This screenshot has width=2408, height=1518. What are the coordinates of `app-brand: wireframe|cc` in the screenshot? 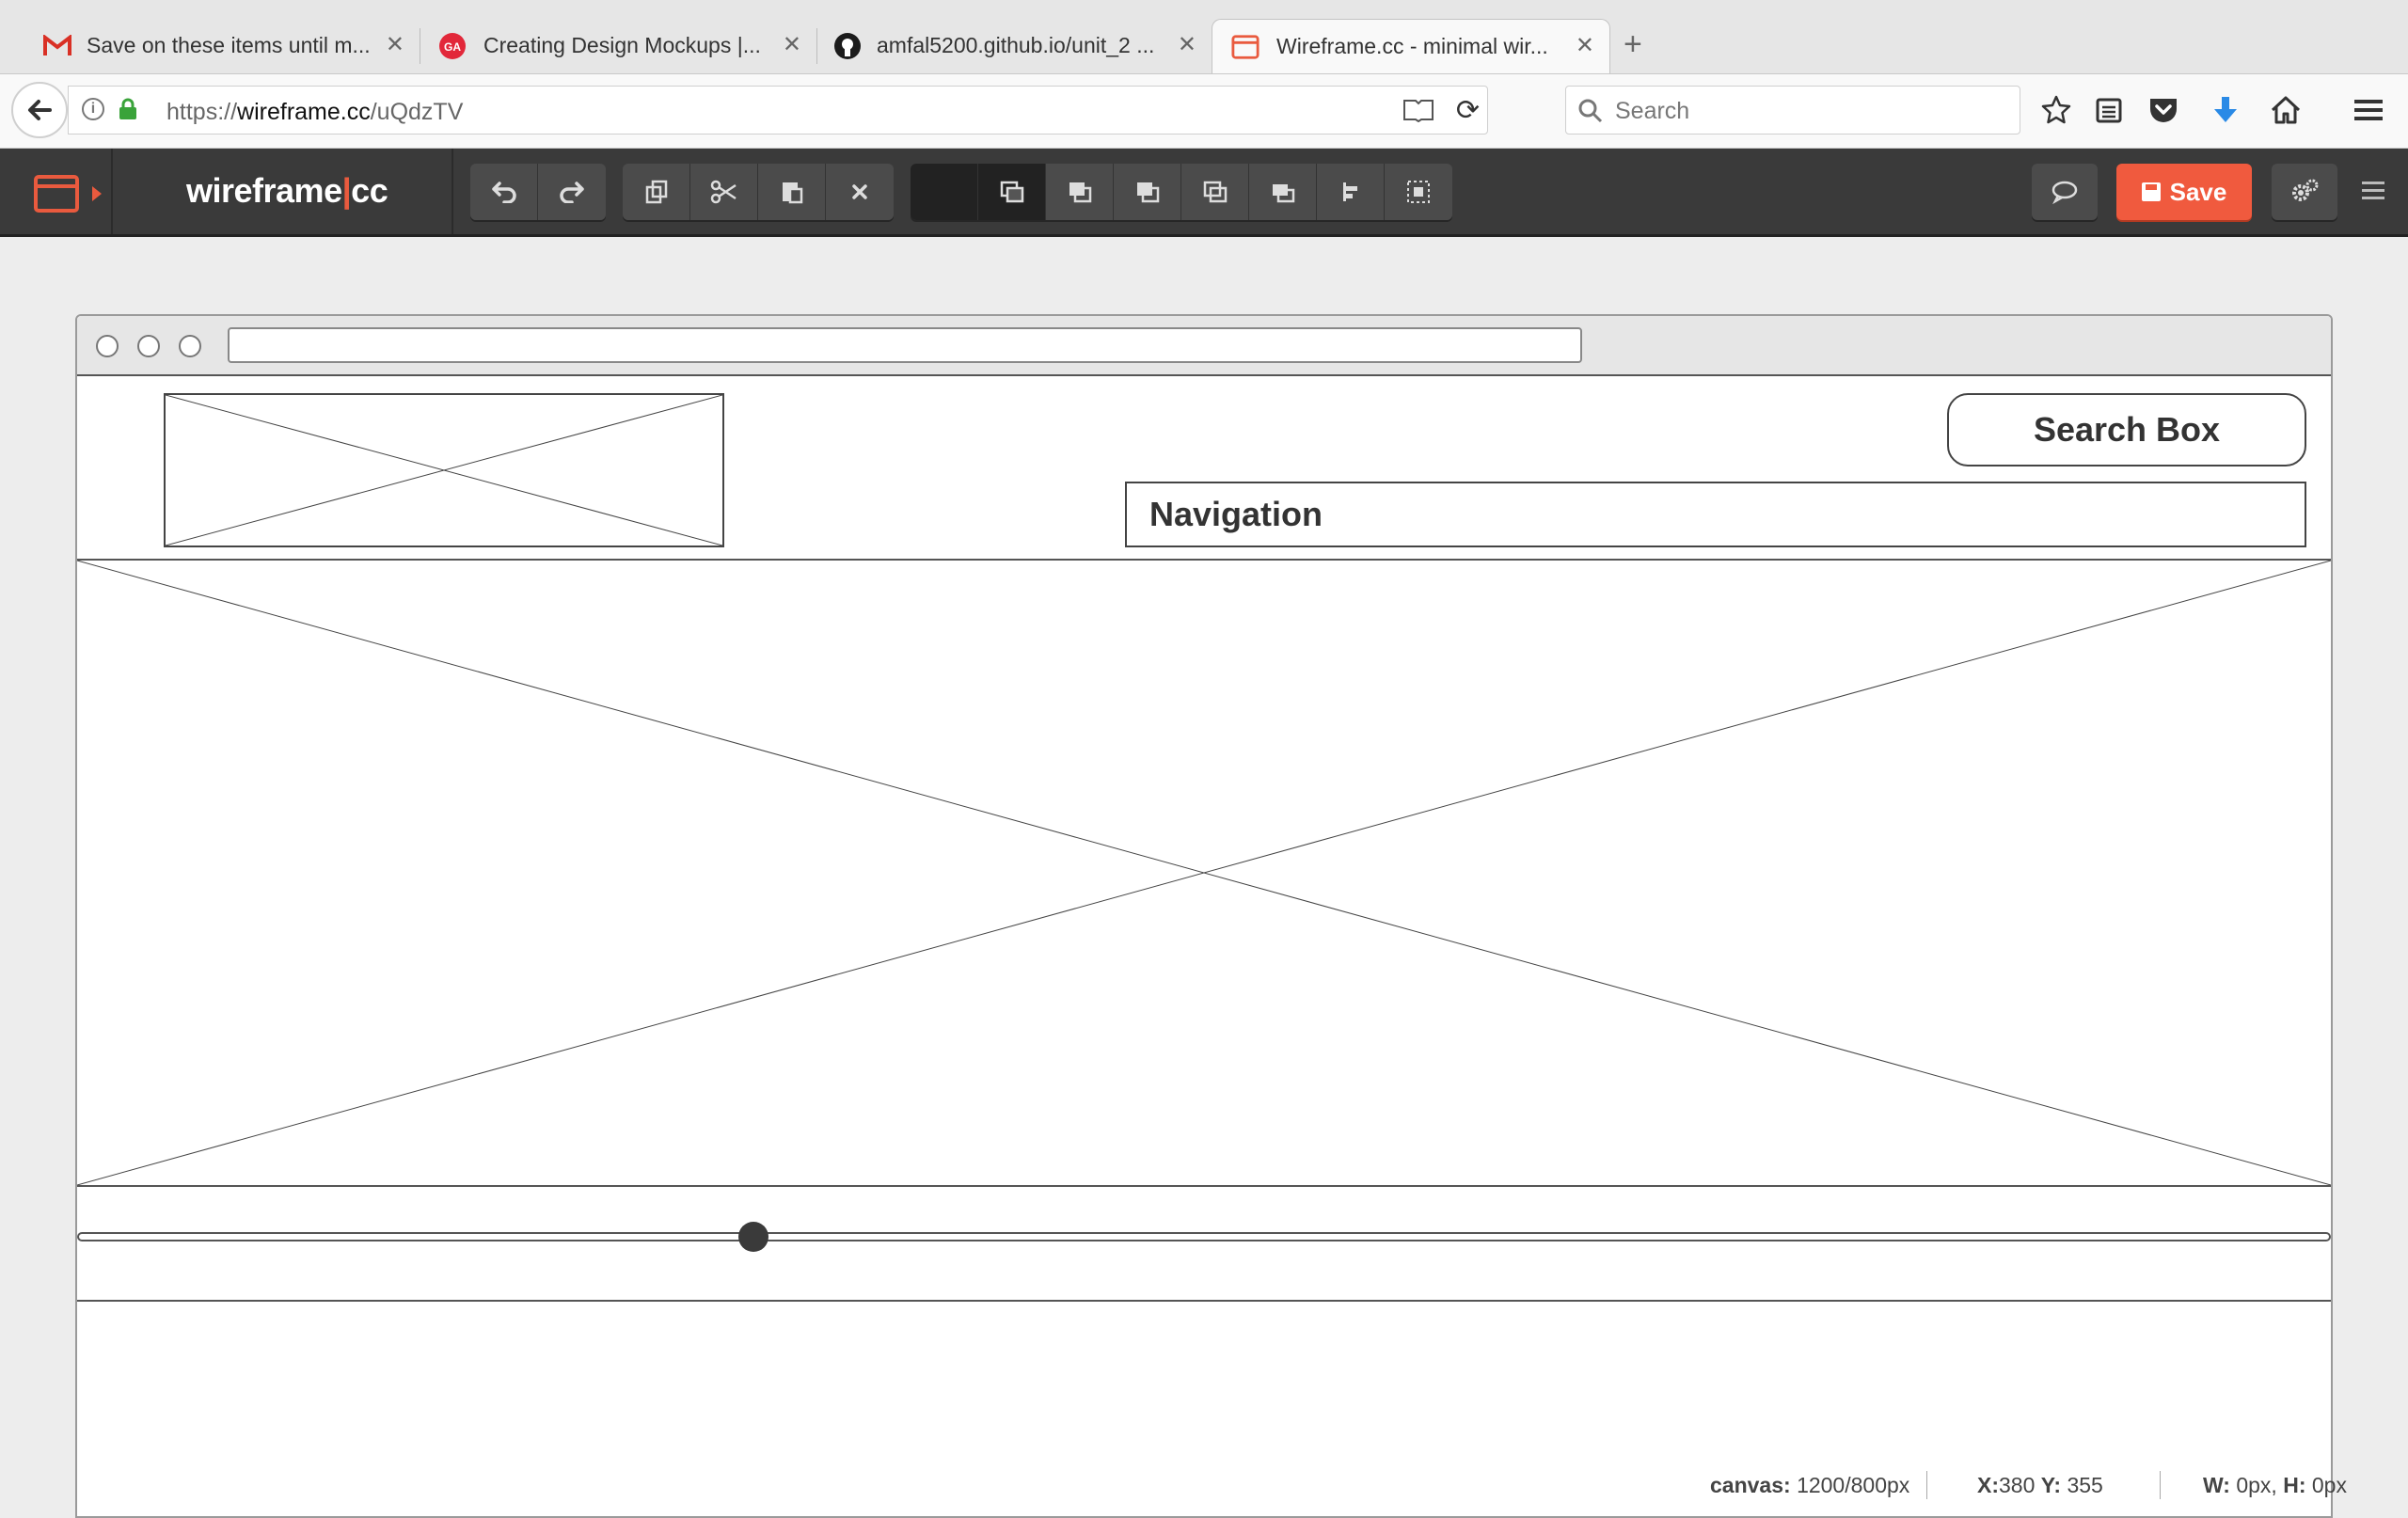 It's located at (287, 190).